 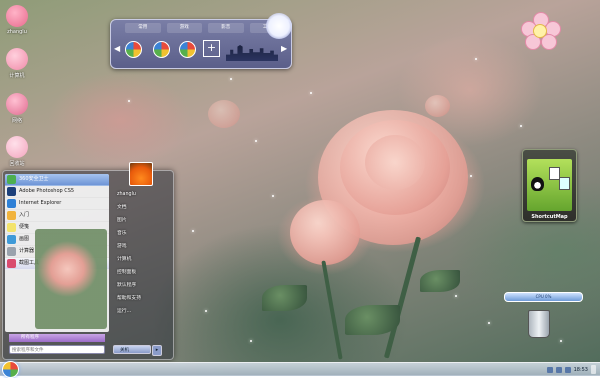 What do you see at coordinates (593, 369) in the screenshot?
I see `show-desktop-button` at bounding box center [593, 369].